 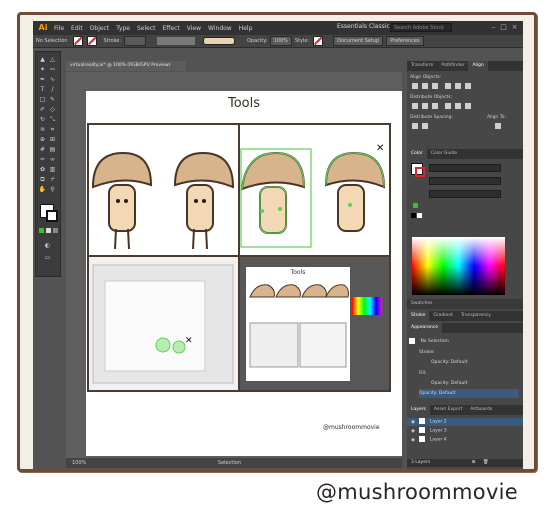 What do you see at coordinates (465, 168) in the screenshot?
I see `red-slider` at bounding box center [465, 168].